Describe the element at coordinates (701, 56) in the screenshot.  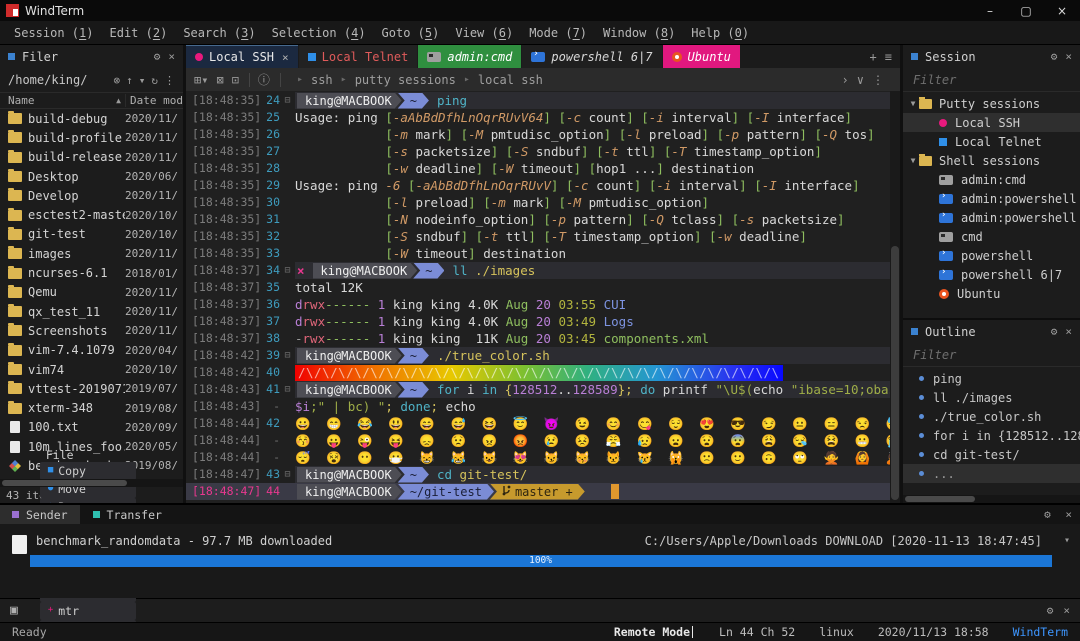
I see `tab-ubuntu: Ubuntu` at that location.